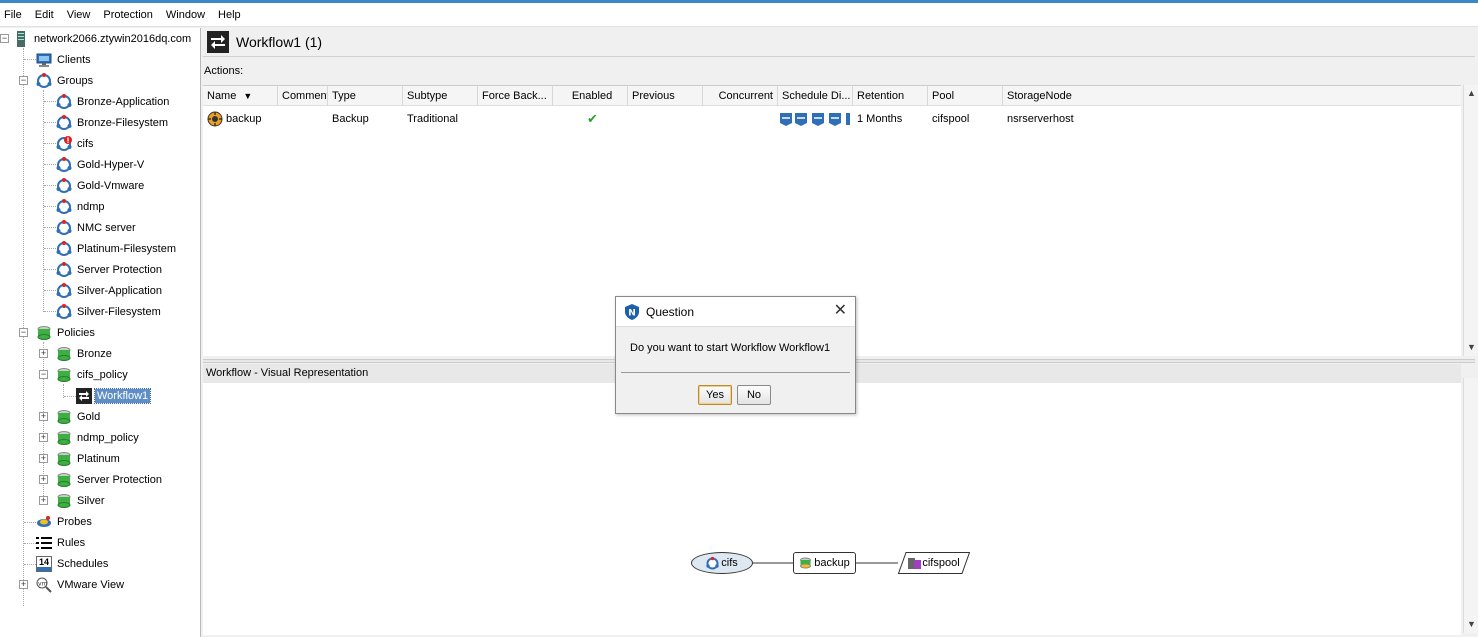 The width and height of the screenshot is (1478, 637). Describe the element at coordinates (722, 563) in the screenshot. I see `workflow-node-group: cifs` at that location.